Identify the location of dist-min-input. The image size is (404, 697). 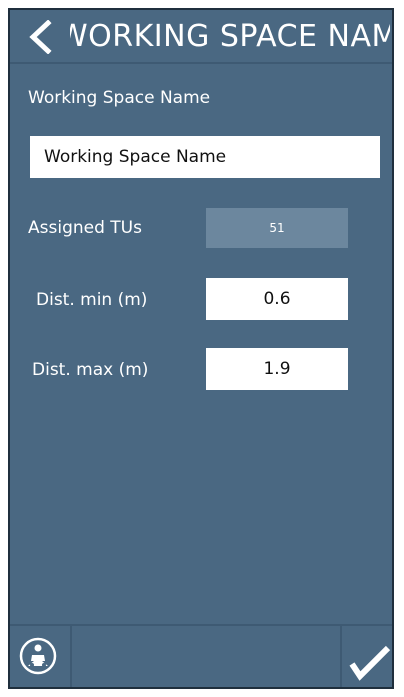
(277, 299).